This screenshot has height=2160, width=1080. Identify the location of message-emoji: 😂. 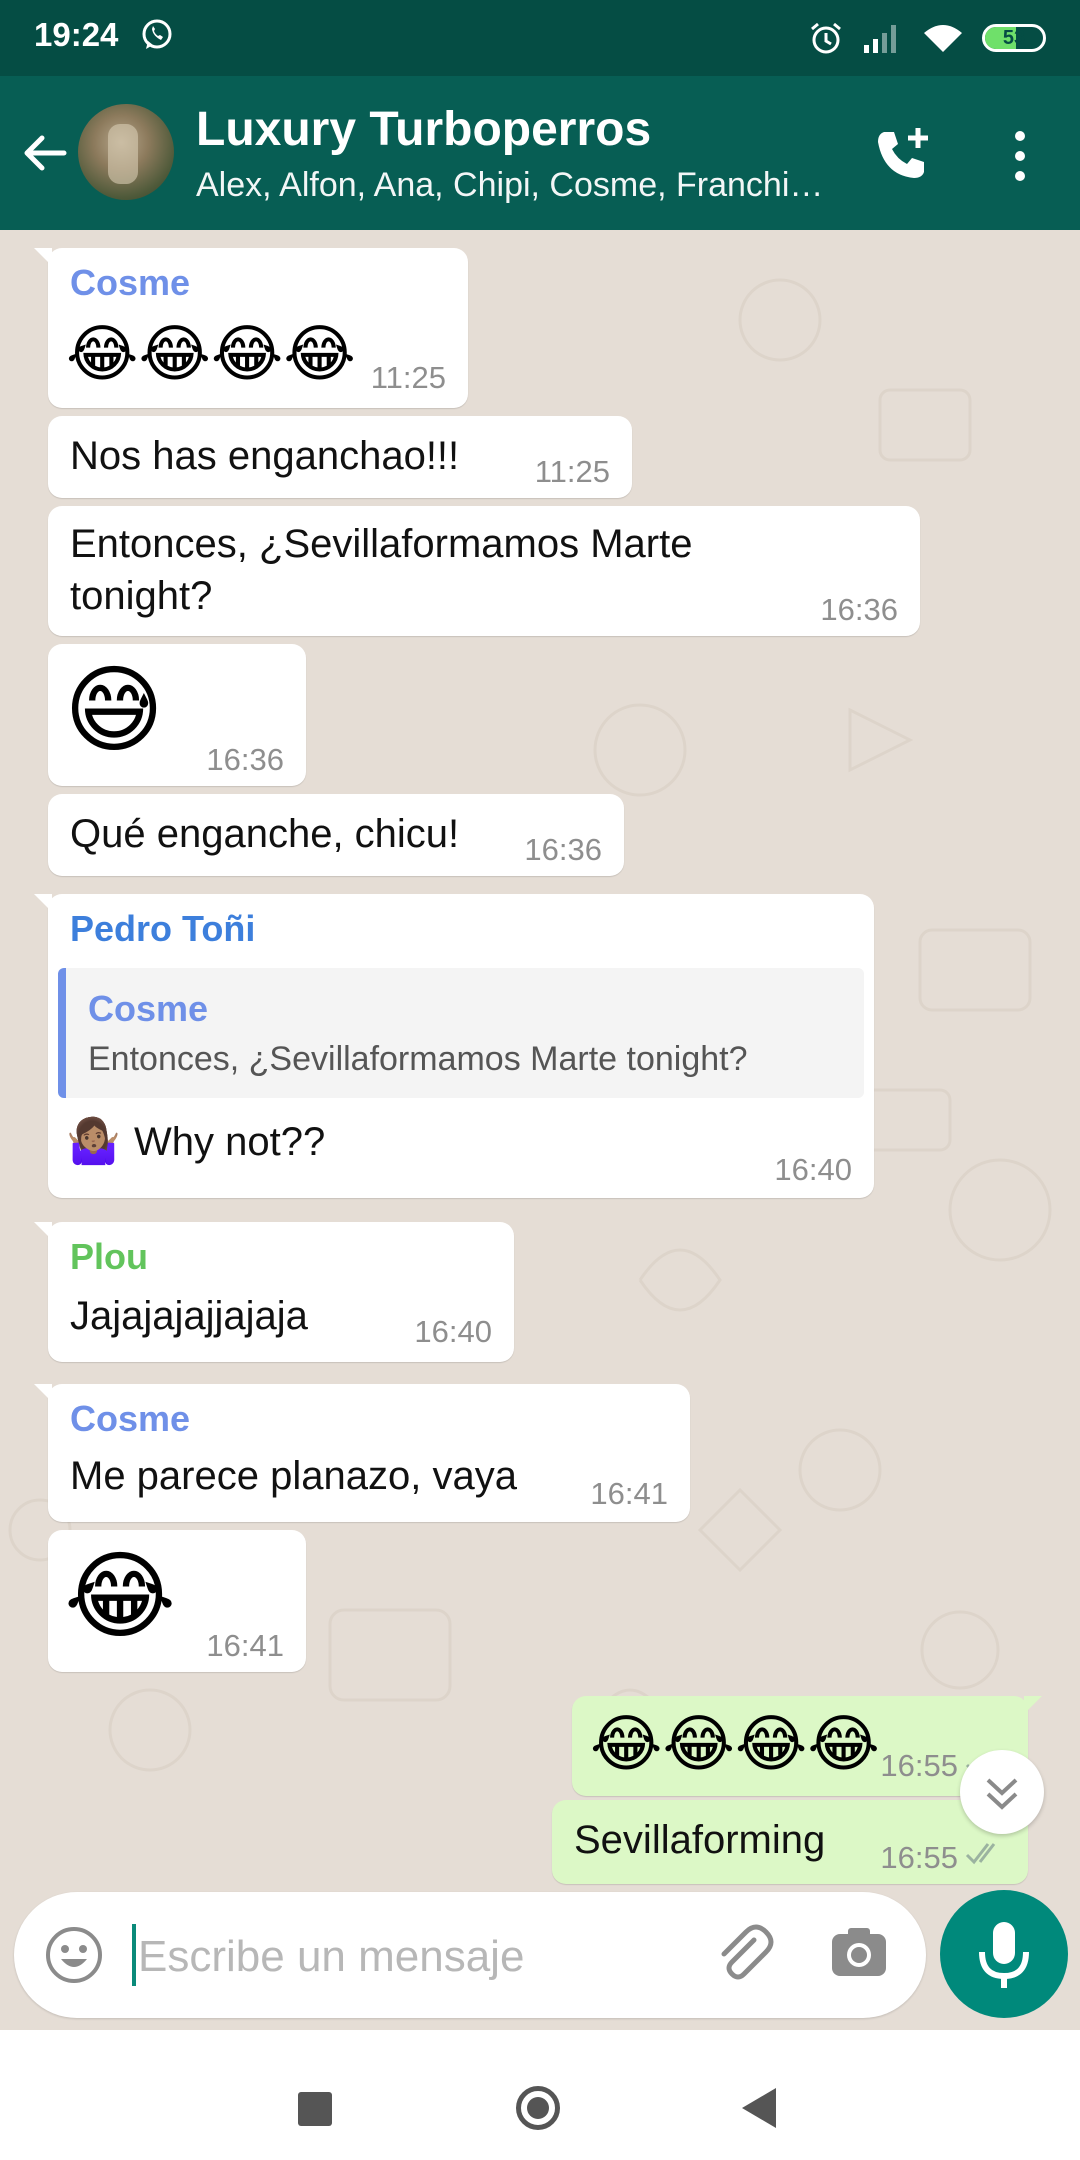
(120, 1596).